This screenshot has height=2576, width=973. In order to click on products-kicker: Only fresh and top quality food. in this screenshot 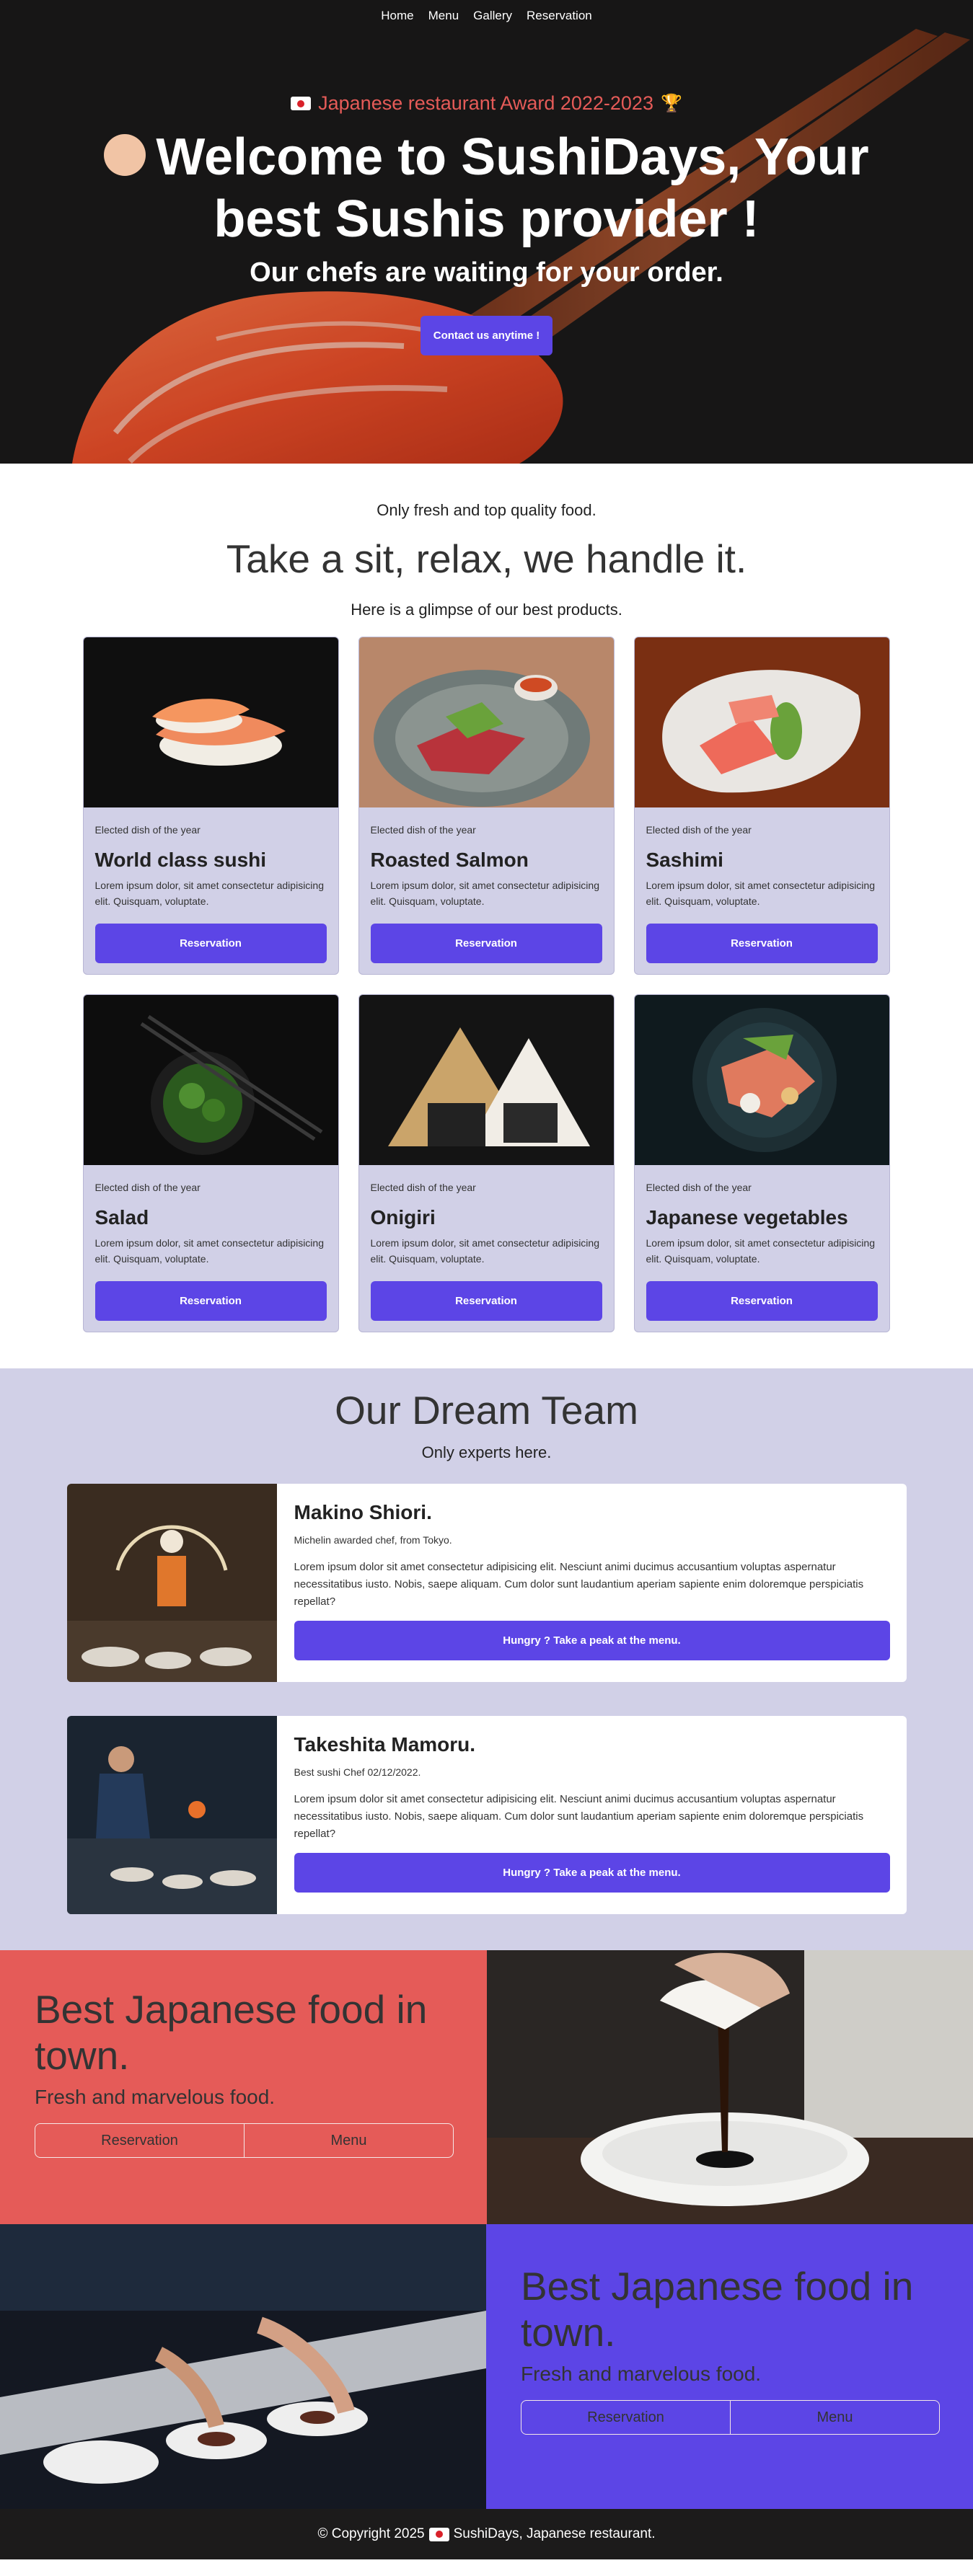, I will do `click(486, 510)`.